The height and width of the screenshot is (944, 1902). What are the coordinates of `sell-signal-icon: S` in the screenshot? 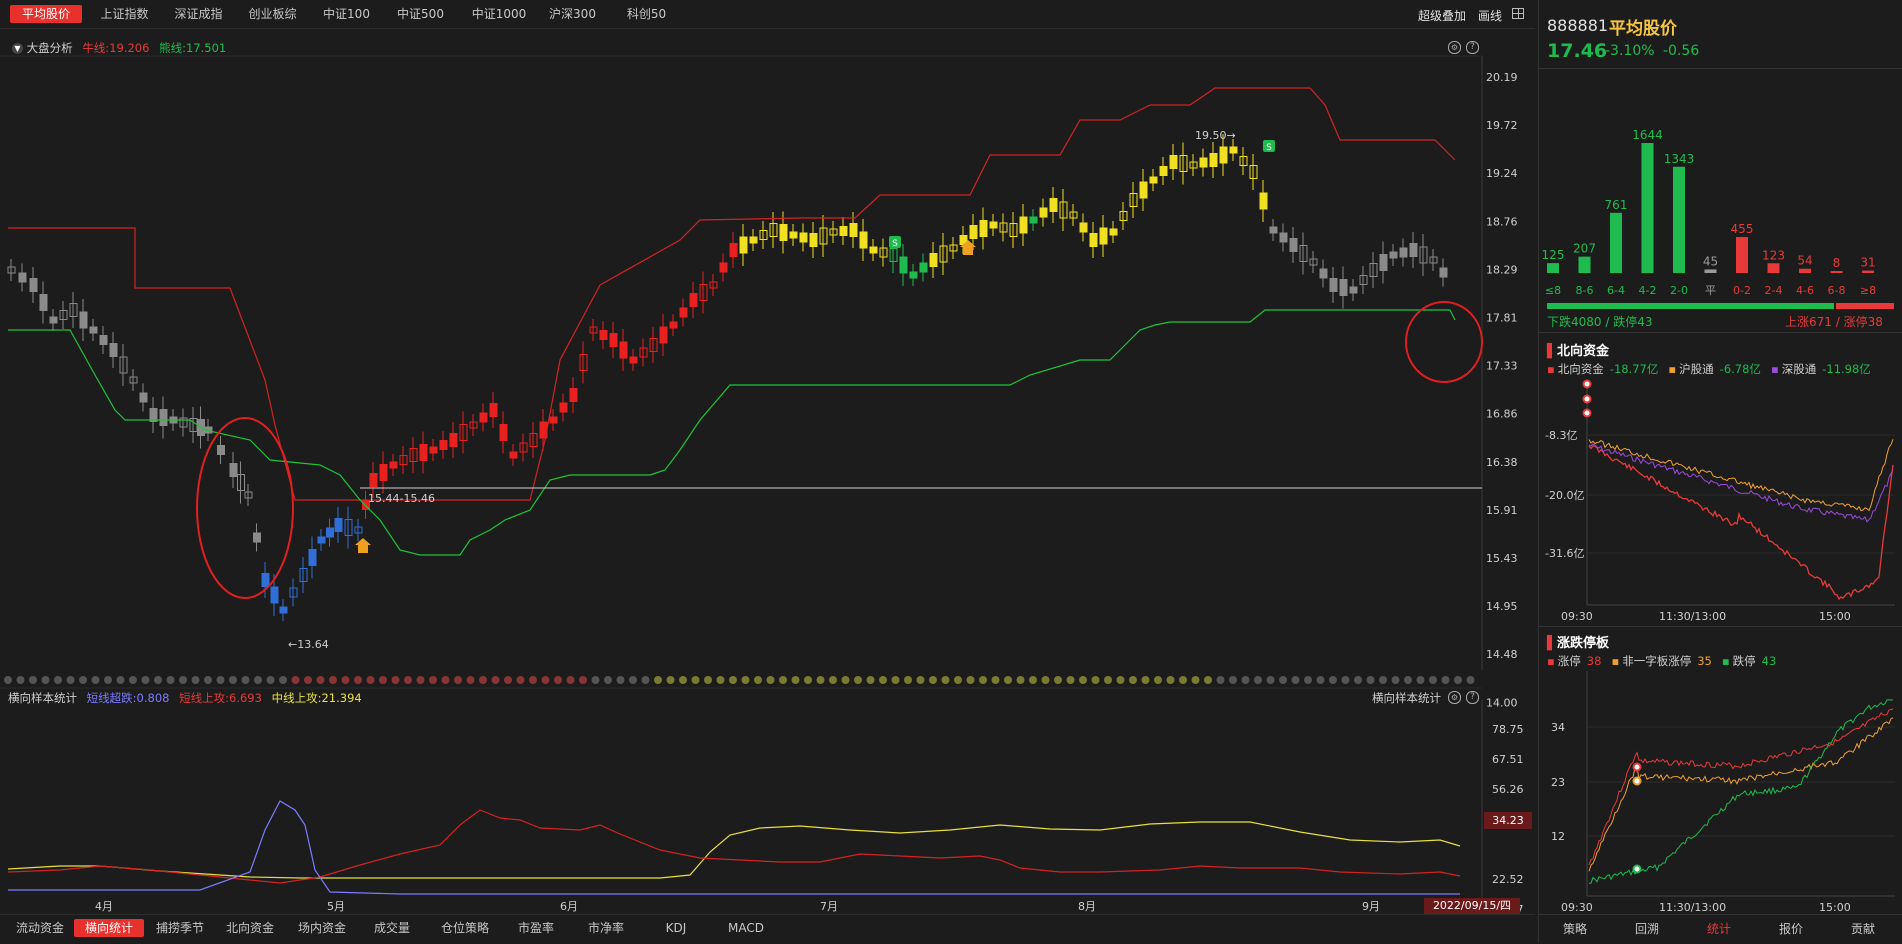 It's located at (895, 242).